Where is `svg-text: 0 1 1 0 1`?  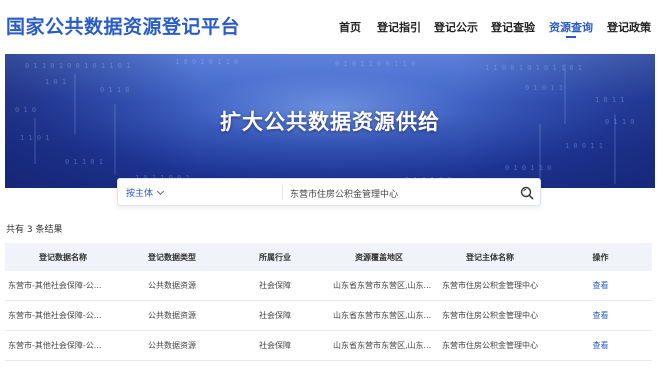
svg-text: 0 1 1 0 1 is located at coordinates (84, 162).